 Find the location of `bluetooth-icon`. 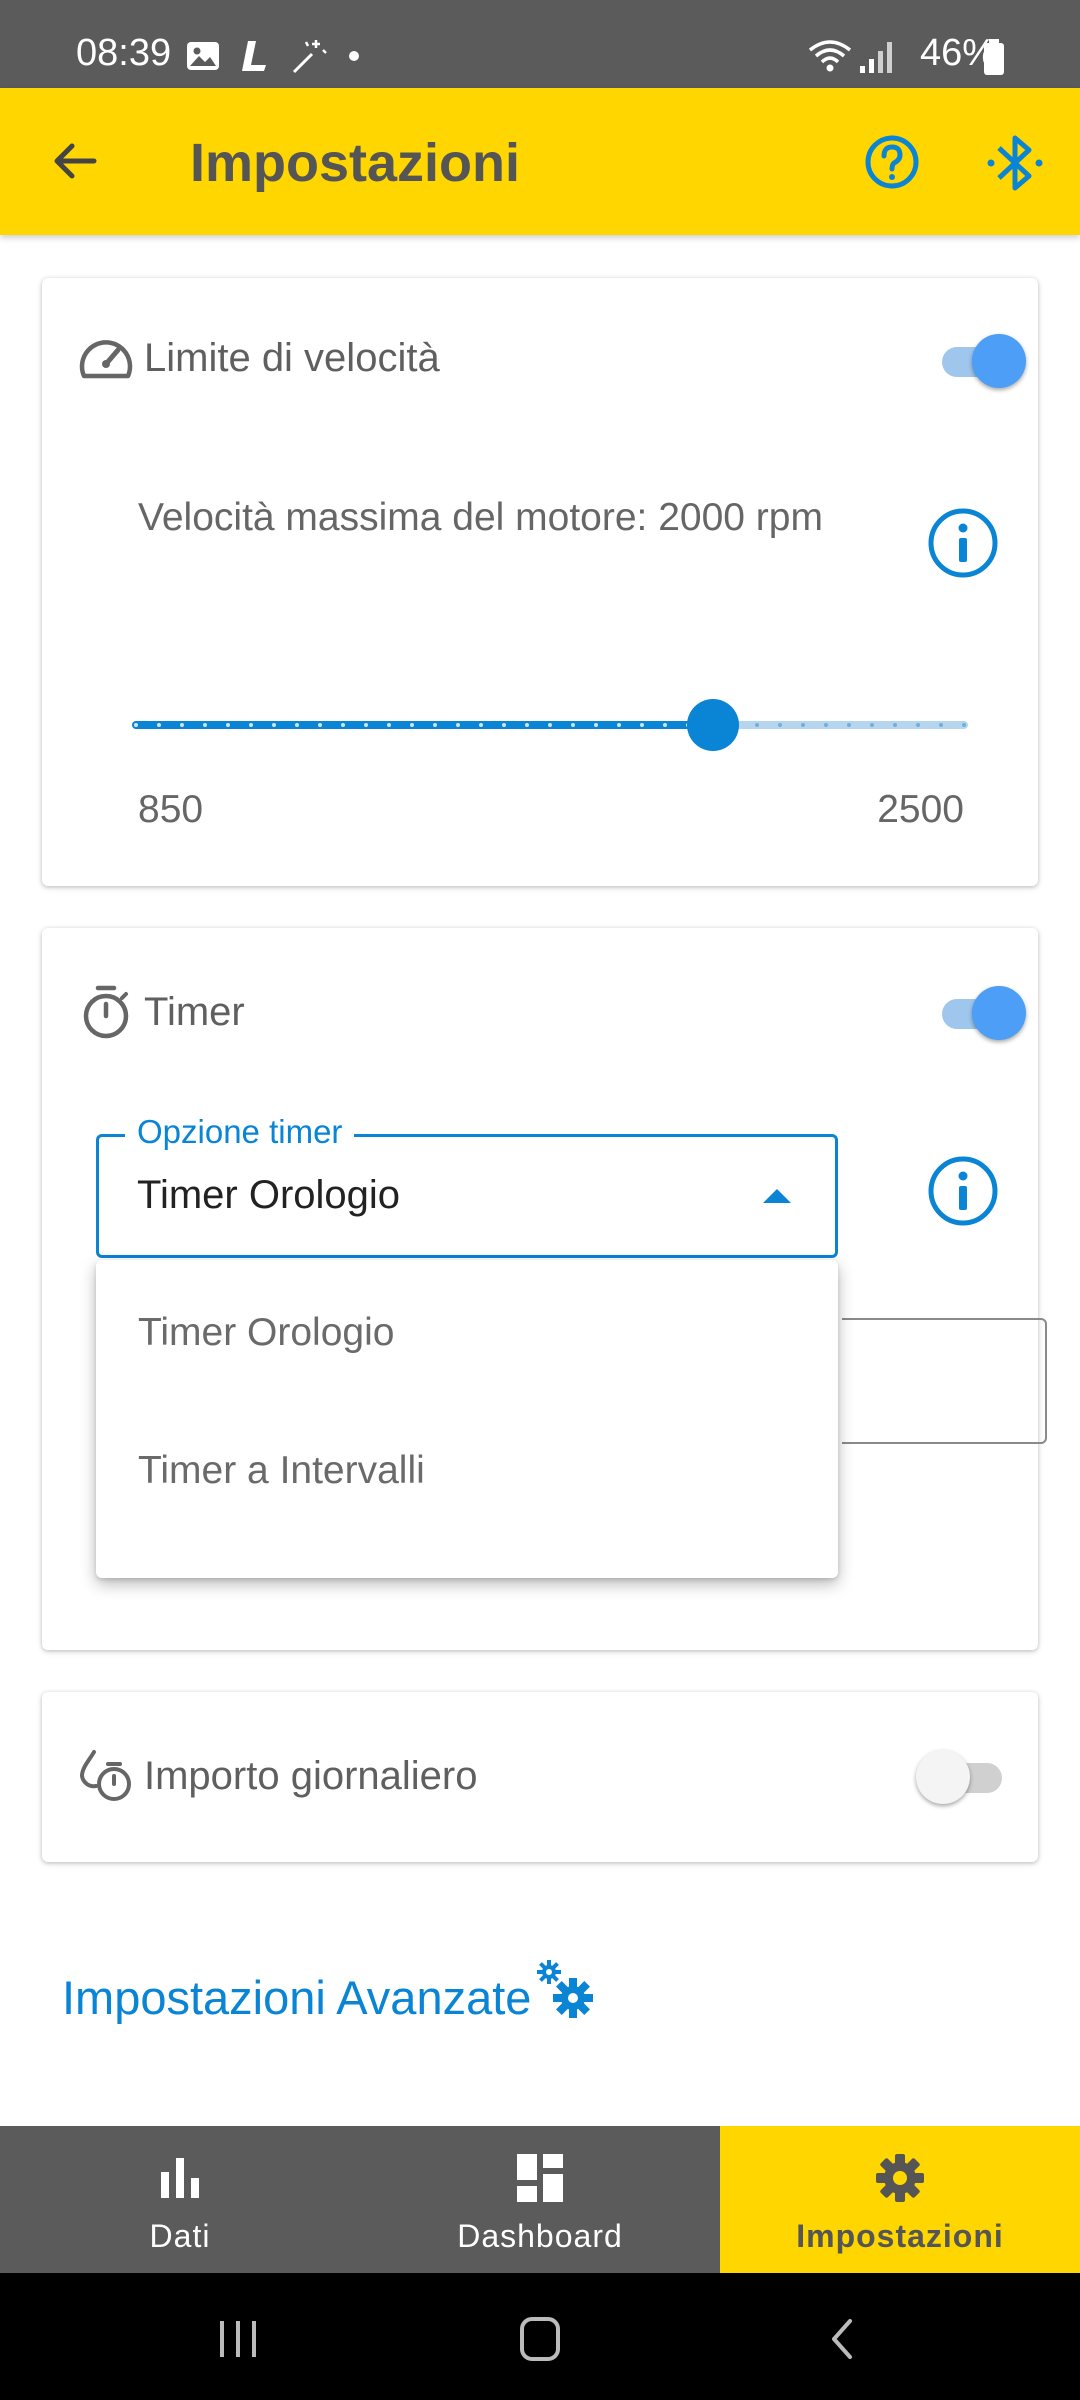

bluetooth-icon is located at coordinates (1015, 163).